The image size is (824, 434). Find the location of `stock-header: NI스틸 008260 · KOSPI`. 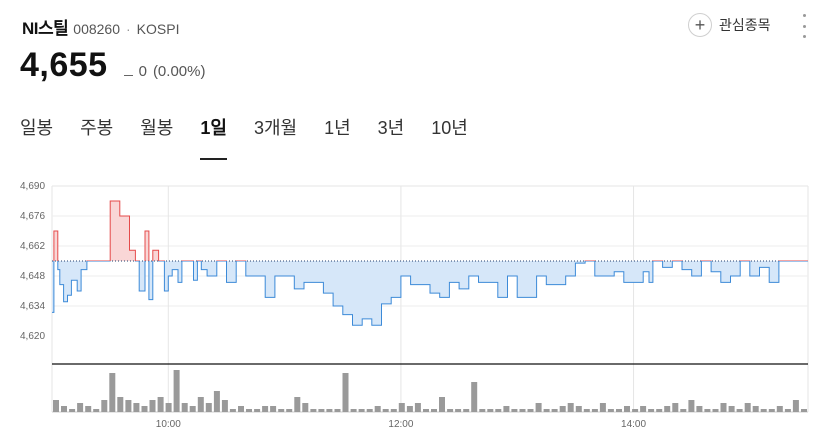

stock-header: NI스틸 008260 · KOSPI is located at coordinates (101, 26).